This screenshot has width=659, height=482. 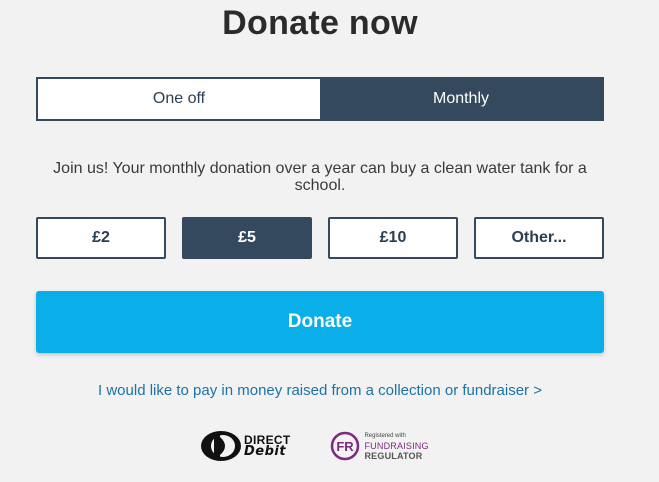 I want to click on fr-line3: REGULATOR, so click(x=393, y=456).